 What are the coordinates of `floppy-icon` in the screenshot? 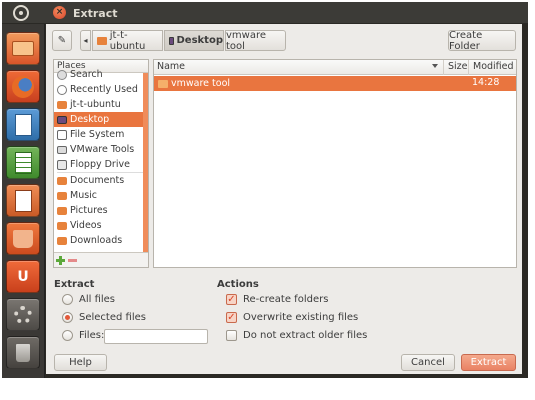 It's located at (62, 164).